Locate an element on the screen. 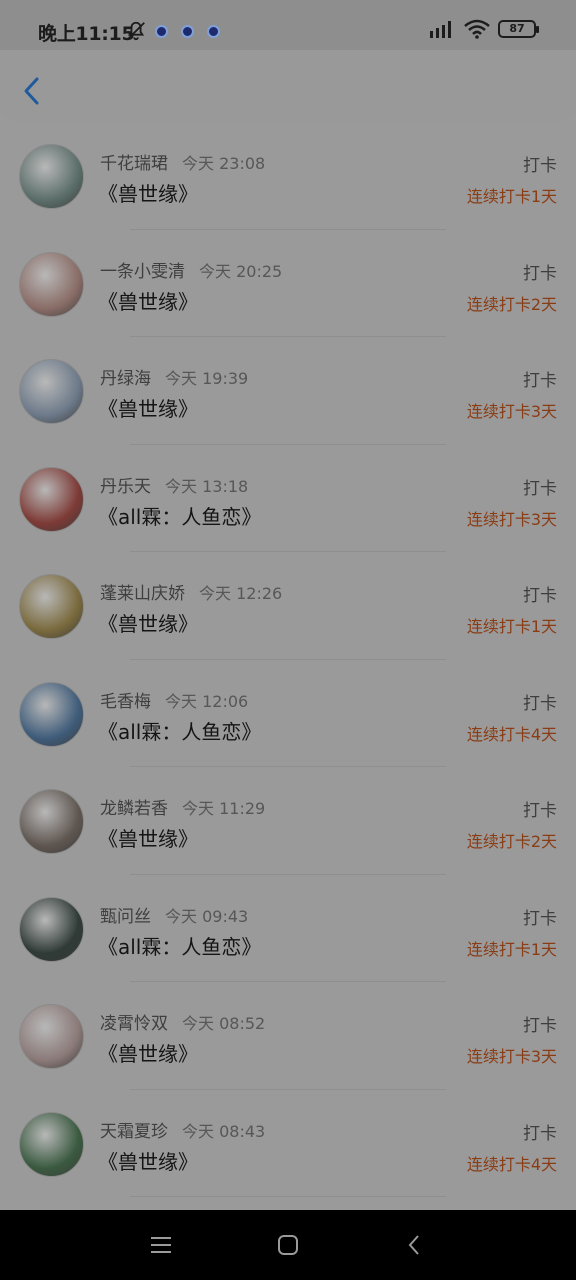 This screenshot has height=1280, width=576. battery-icon: 87 is located at coordinates (518, 29).